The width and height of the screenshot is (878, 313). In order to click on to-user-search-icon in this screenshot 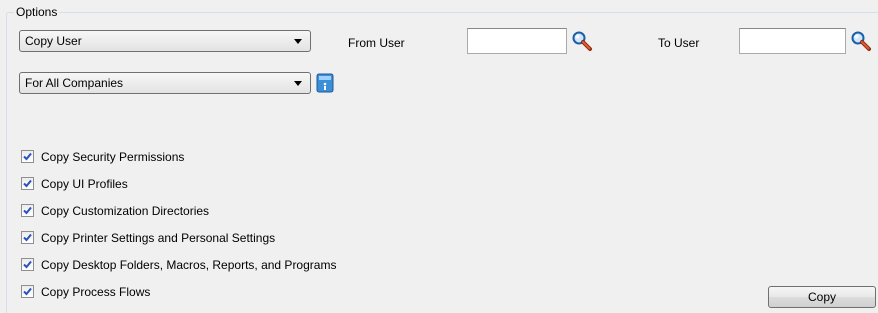, I will do `click(861, 41)`.